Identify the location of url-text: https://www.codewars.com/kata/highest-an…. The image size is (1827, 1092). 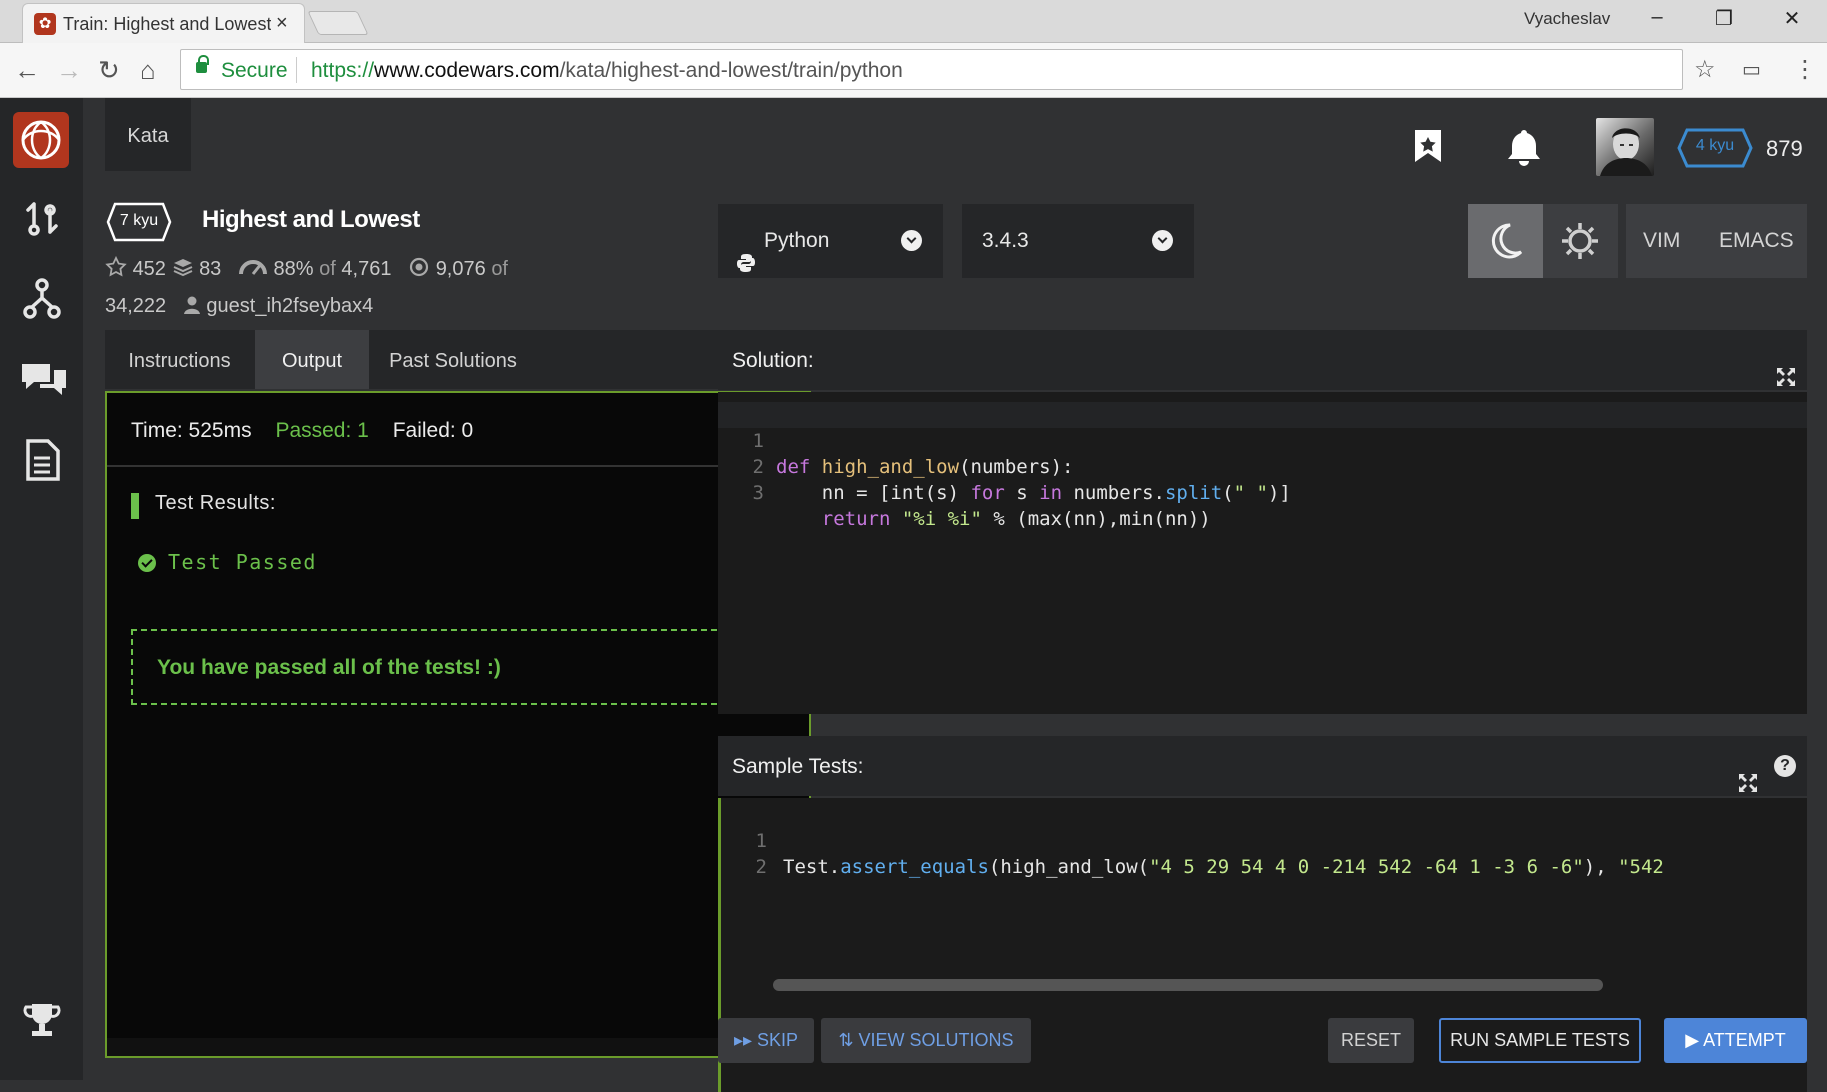
(607, 71).